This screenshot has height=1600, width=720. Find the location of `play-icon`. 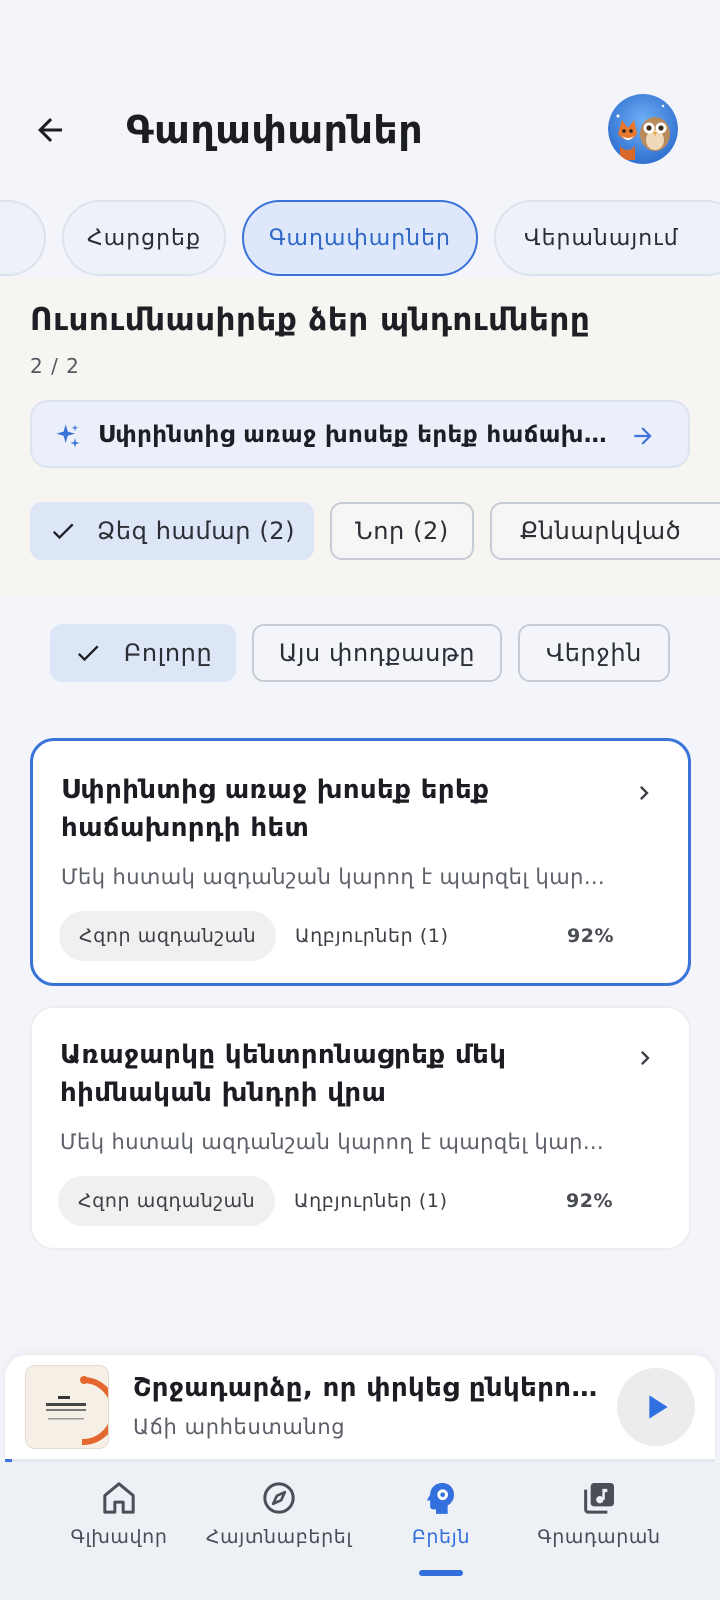

play-icon is located at coordinates (658, 1407).